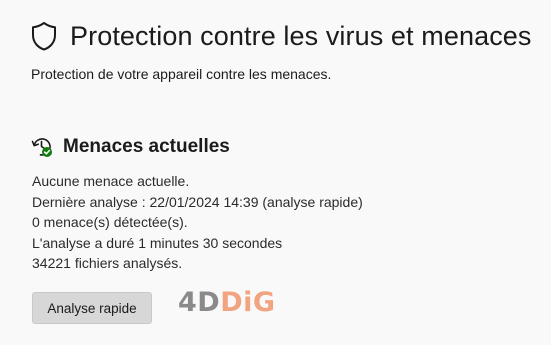  I want to click on scan-duration-text: L'analyse a duré 1 minutes 30 secondes, so click(157, 242).